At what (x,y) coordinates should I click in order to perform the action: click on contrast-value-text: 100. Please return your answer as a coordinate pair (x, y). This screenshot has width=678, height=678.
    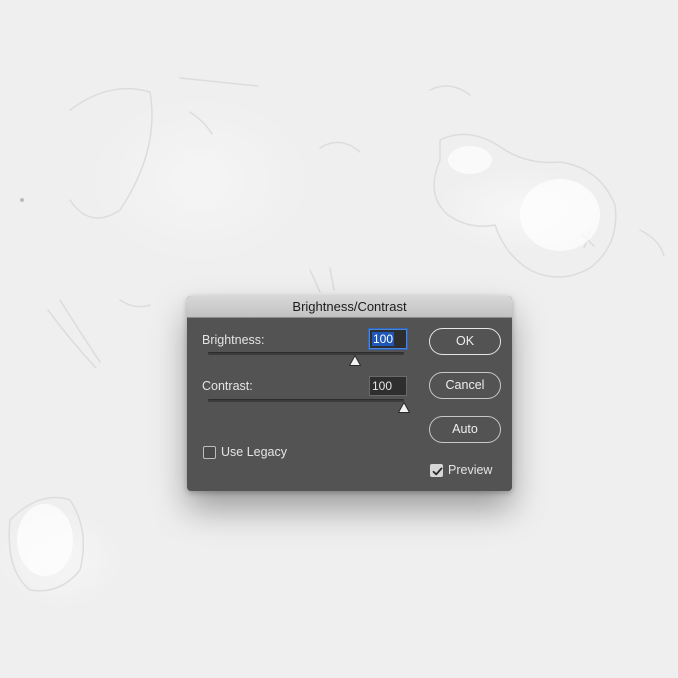
    Looking at the image, I should click on (382, 386).